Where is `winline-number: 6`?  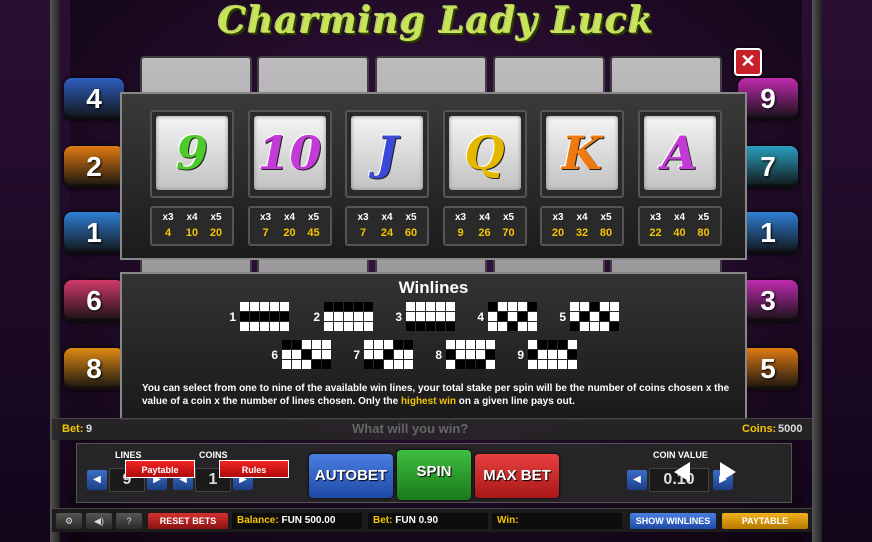
winline-number: 6 is located at coordinates (274, 355).